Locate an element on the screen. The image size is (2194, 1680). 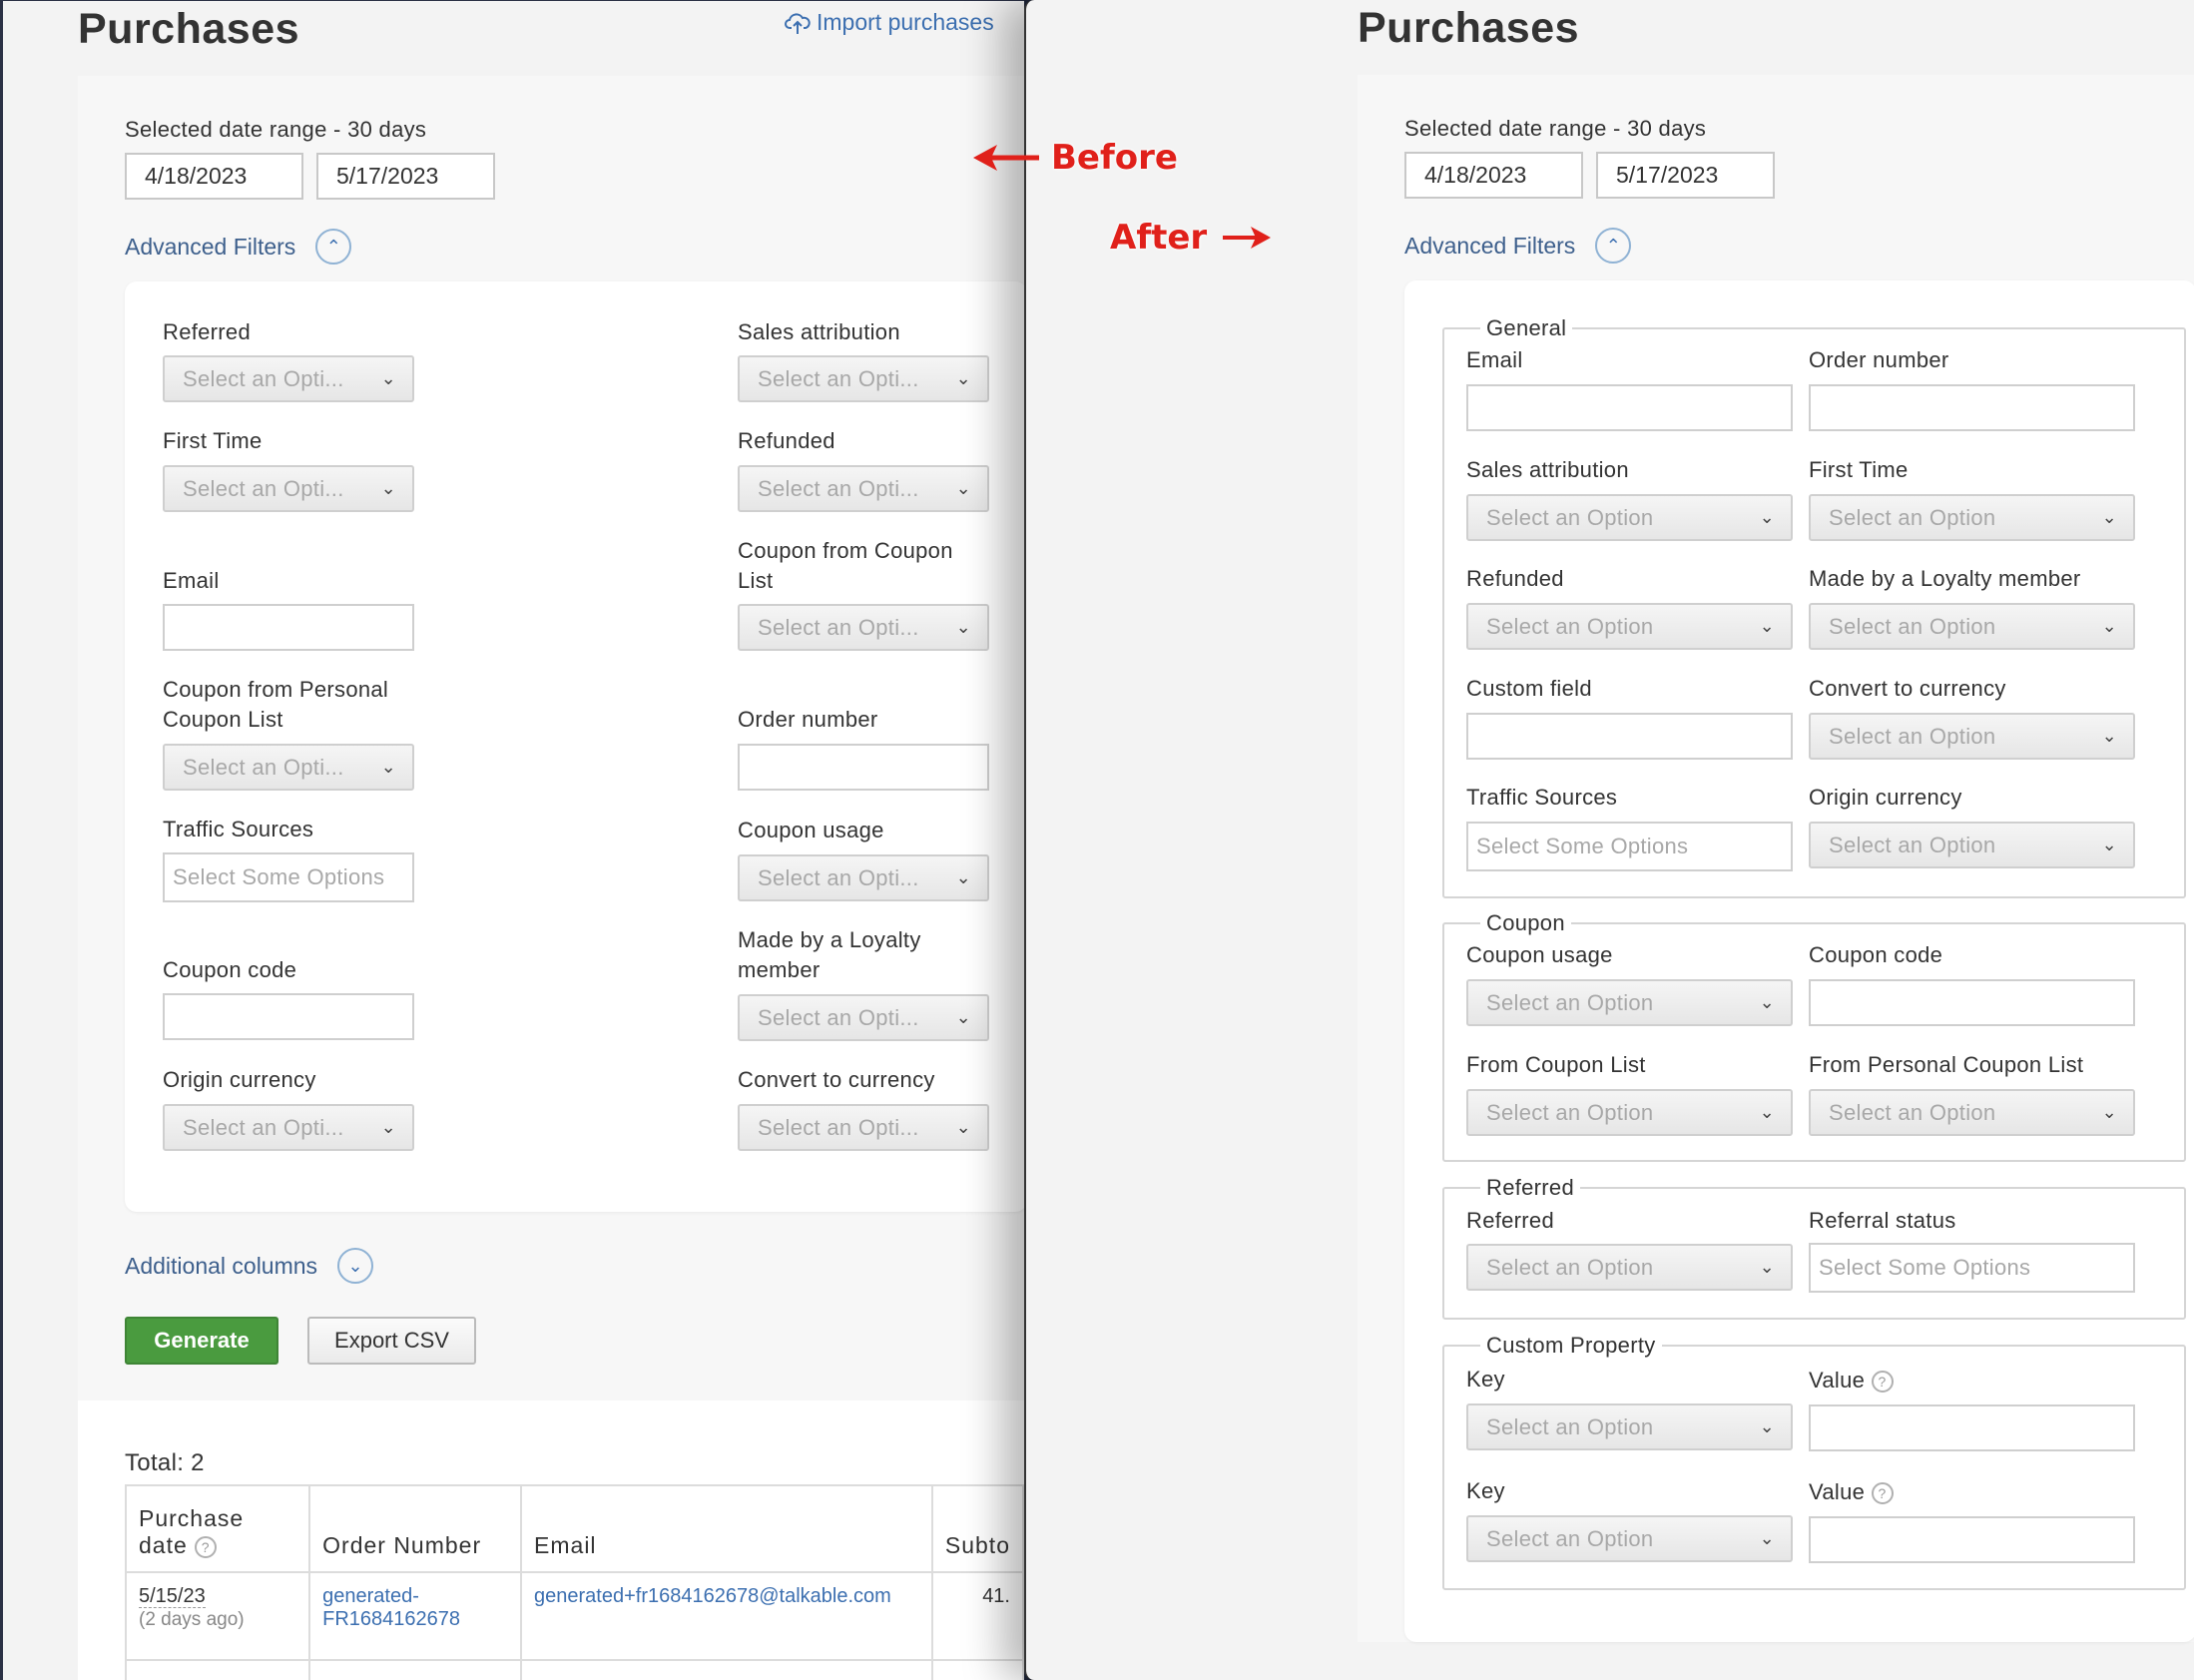
coupon-usage-label: Coupon usage is located at coordinates (1539, 954).